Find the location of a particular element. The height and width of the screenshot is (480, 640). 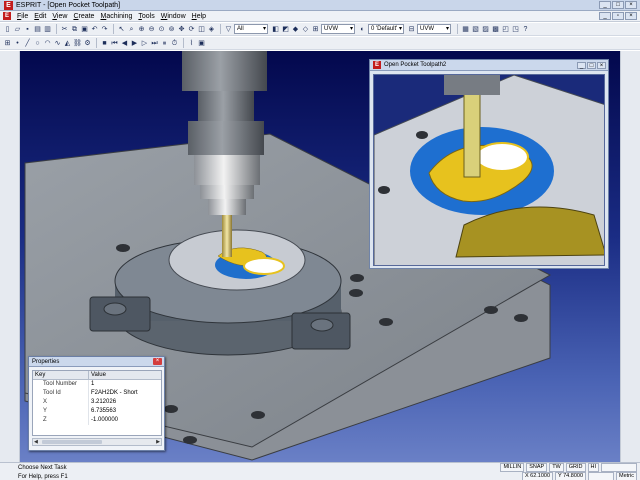

document-logo-icon: E is located at coordinates (7, 16).